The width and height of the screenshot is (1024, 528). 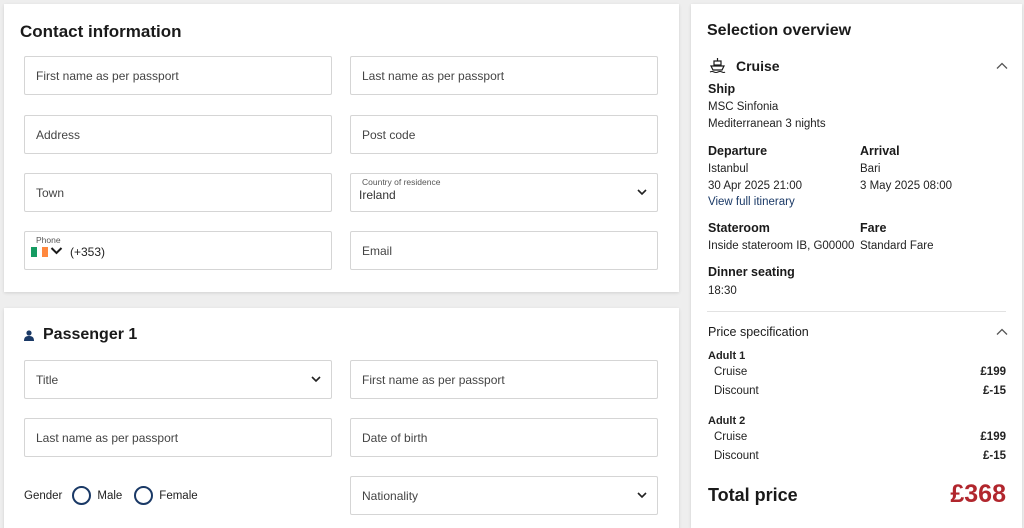 What do you see at coordinates (781, 246) in the screenshot?
I see `stateroom-value: Inside stateroom IB, G00000` at bounding box center [781, 246].